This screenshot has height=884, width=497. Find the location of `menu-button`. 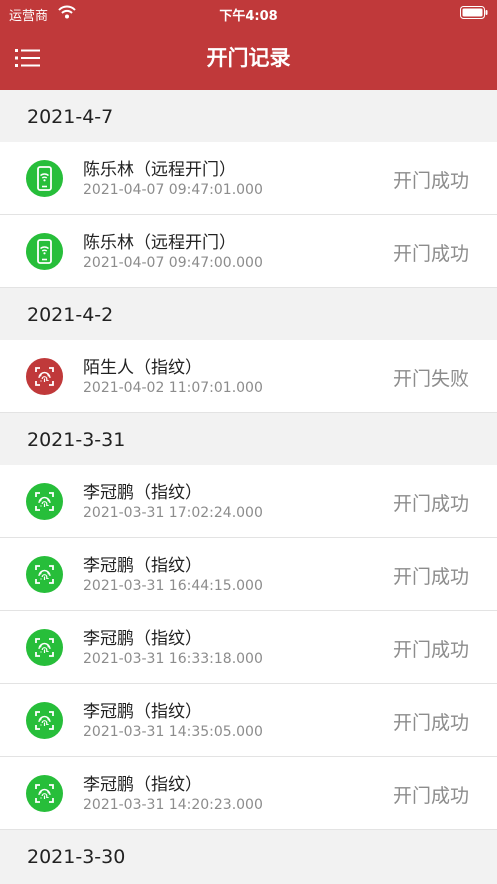

menu-button is located at coordinates (28, 58).